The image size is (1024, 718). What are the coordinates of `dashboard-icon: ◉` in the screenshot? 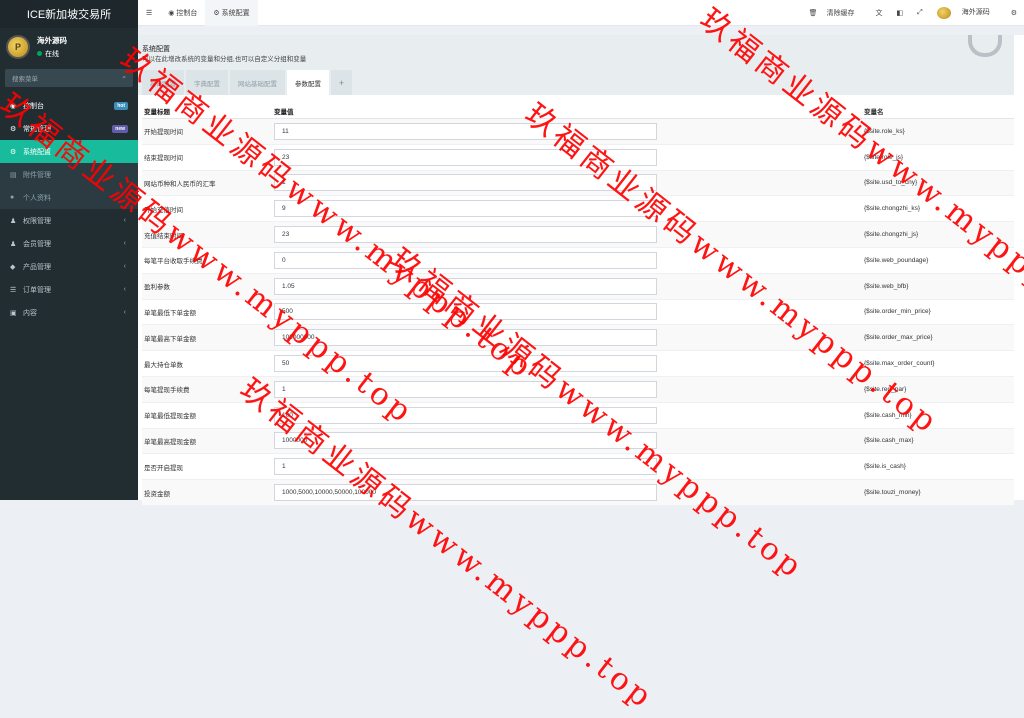 It's located at (13, 106).